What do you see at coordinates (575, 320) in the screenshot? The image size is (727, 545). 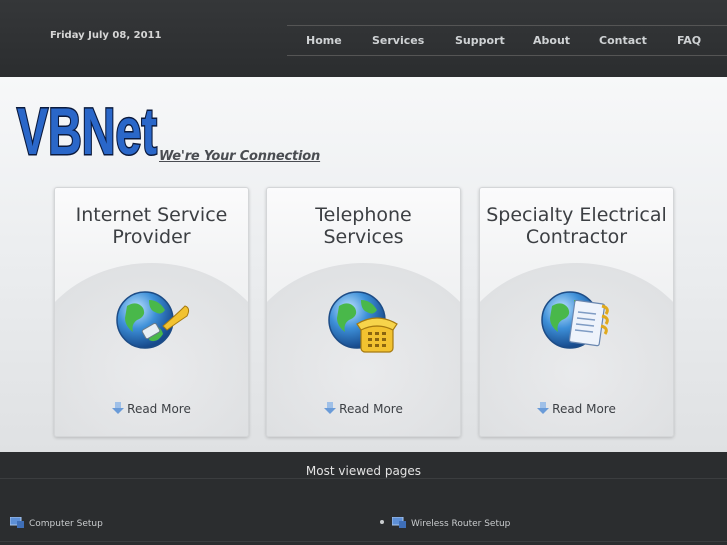 I see `globe-document-icon` at bounding box center [575, 320].